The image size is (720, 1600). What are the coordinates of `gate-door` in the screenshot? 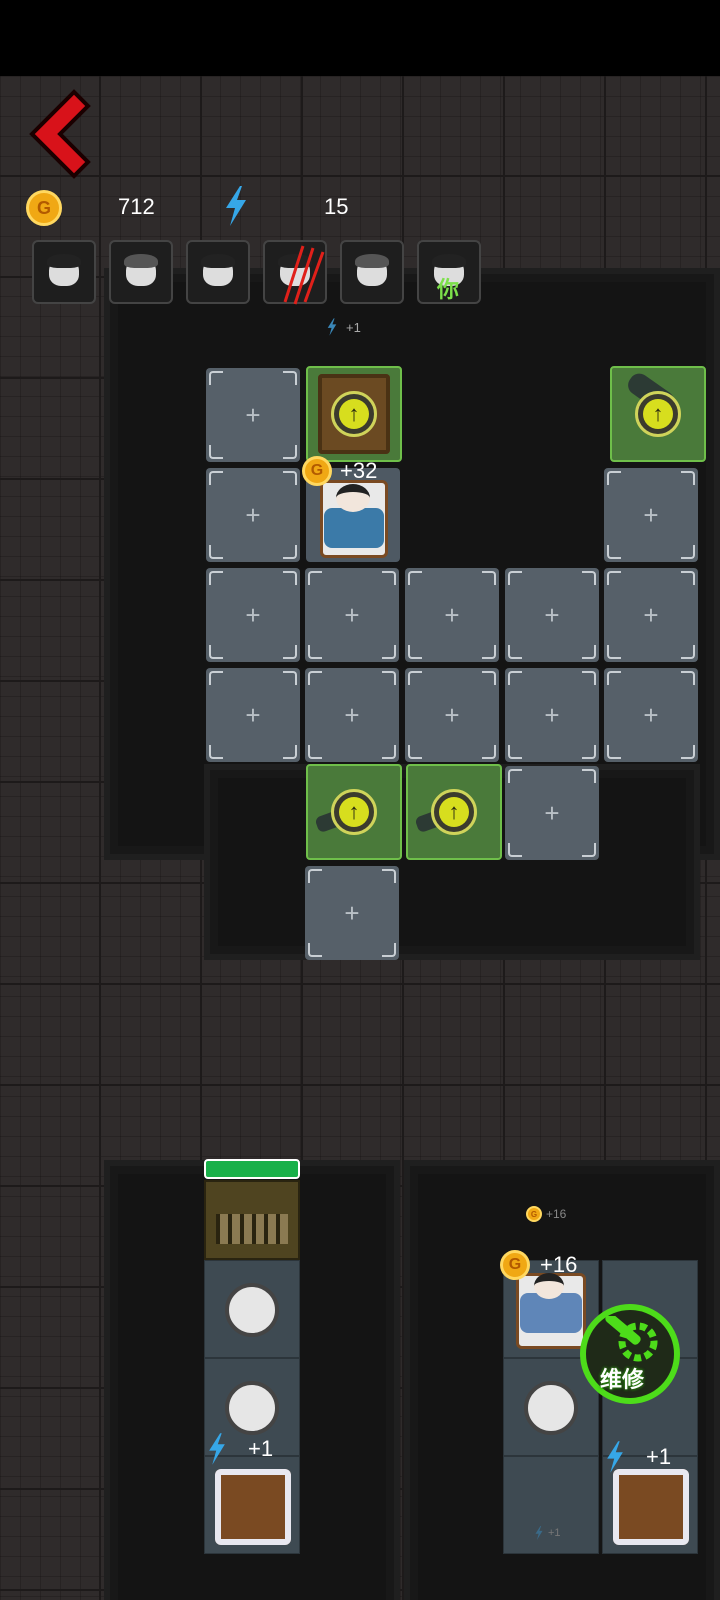 It's located at (252, 1220).